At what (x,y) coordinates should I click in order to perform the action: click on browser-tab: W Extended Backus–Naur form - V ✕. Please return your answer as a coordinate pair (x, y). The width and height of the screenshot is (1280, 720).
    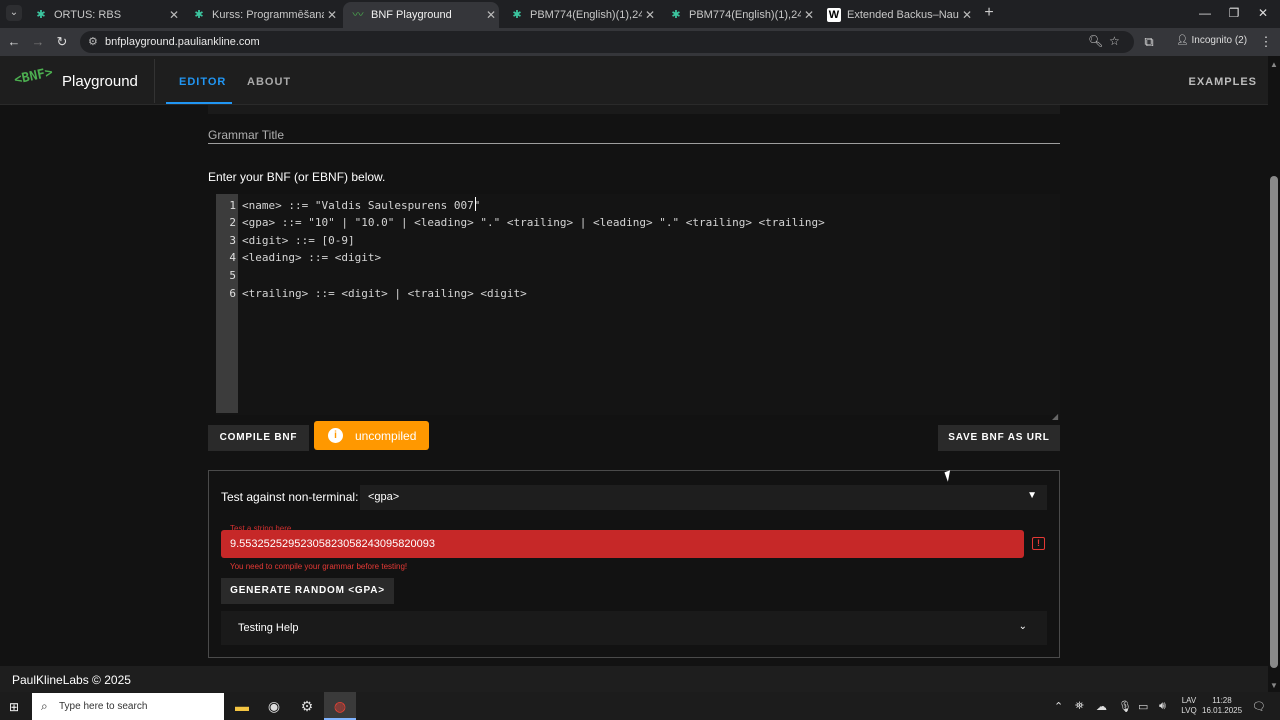
    Looking at the image, I should click on (897, 15).